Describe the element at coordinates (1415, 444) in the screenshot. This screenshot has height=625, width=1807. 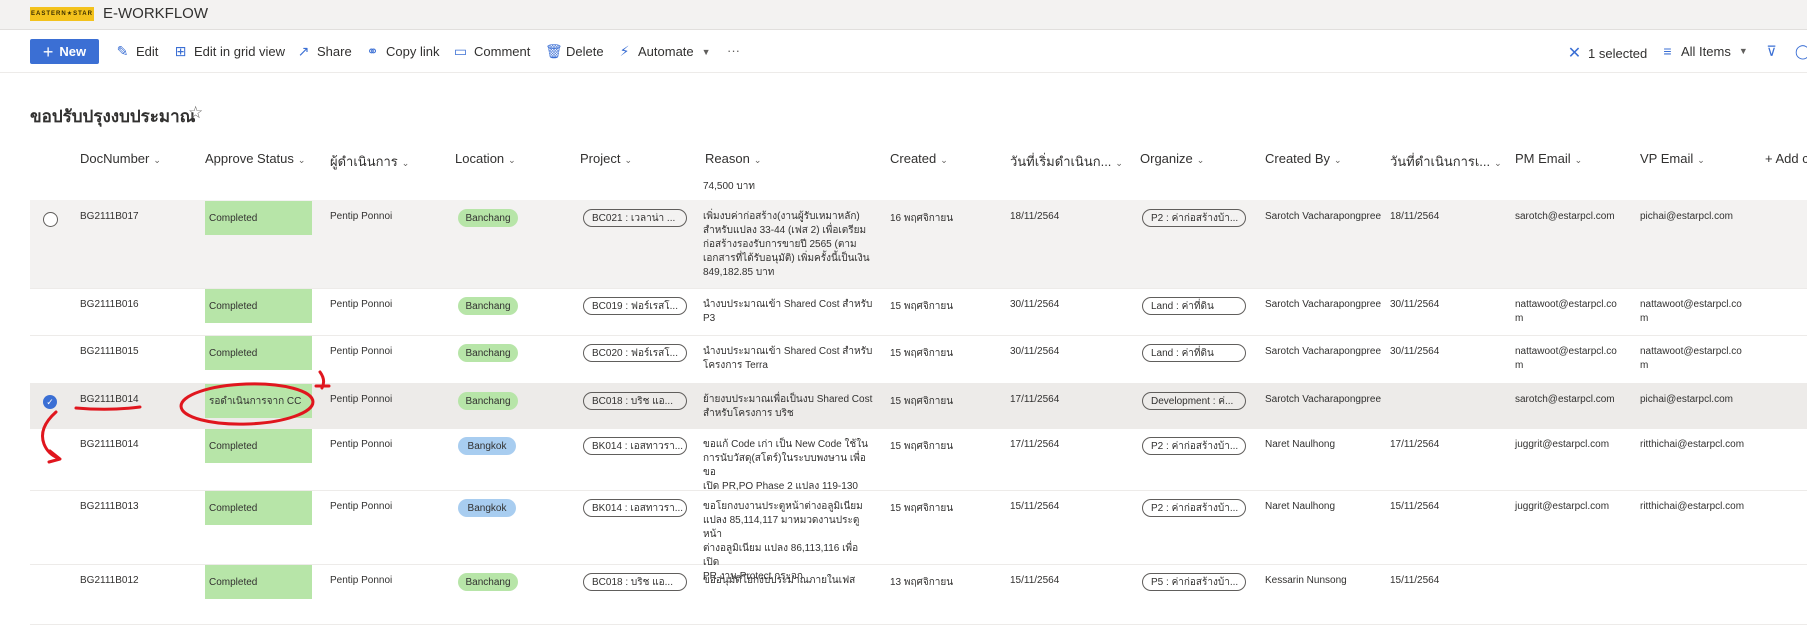
I see `process-date-cell: 17/11/2564` at that location.